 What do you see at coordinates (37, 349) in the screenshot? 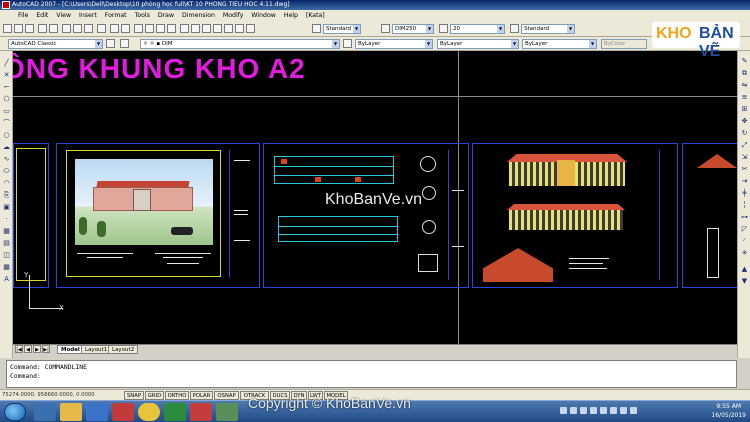
I see `next-tab-icon: ▶` at bounding box center [37, 349].